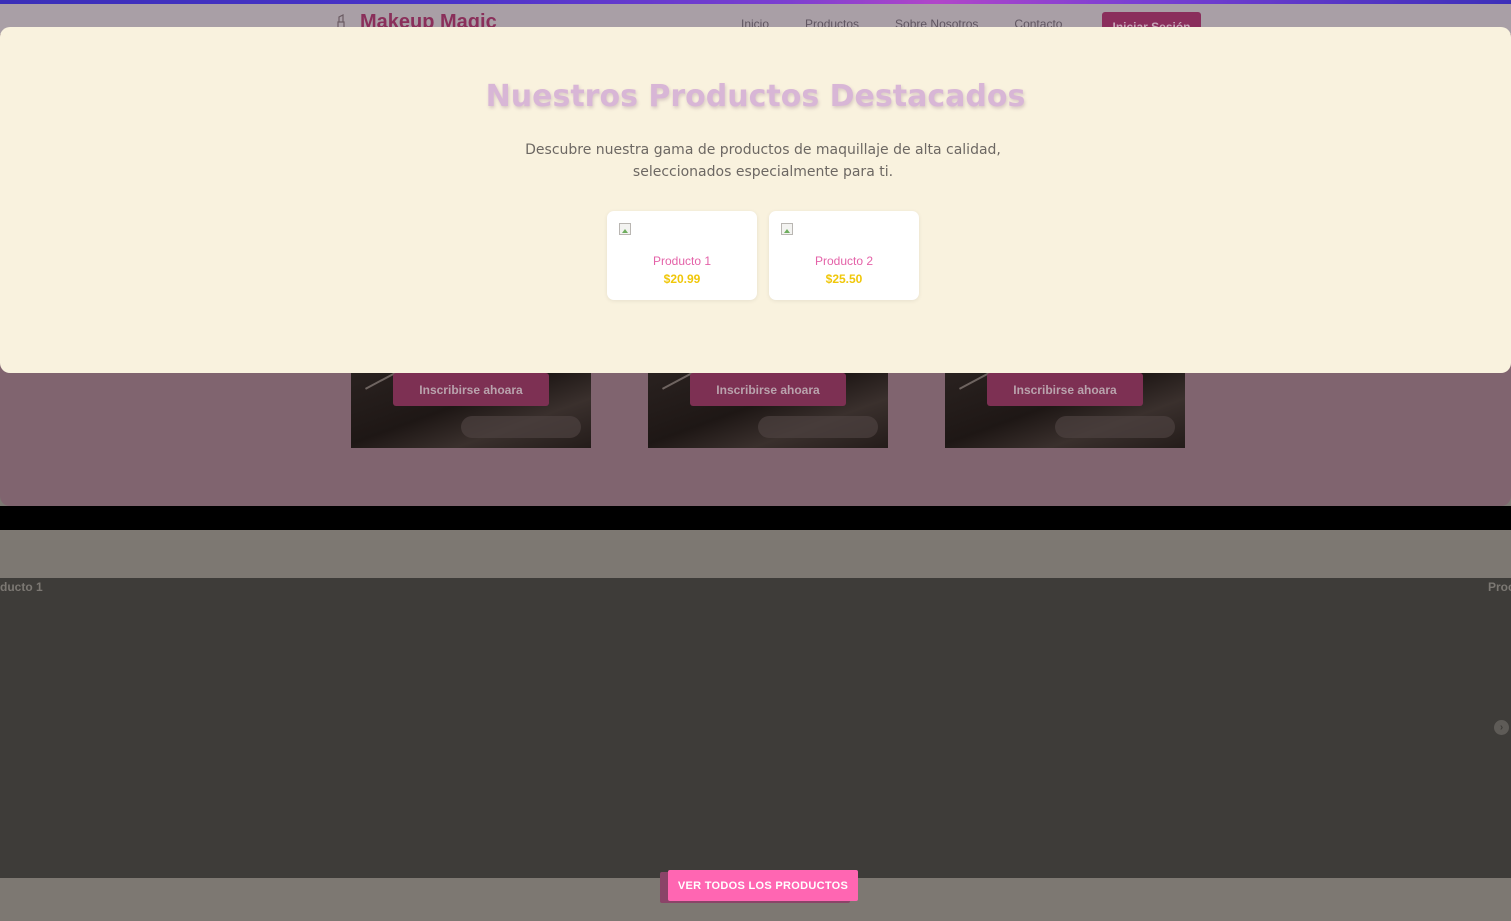 The image size is (1511, 921). I want to click on carousel-item-label: Proc, so click(1499, 587).